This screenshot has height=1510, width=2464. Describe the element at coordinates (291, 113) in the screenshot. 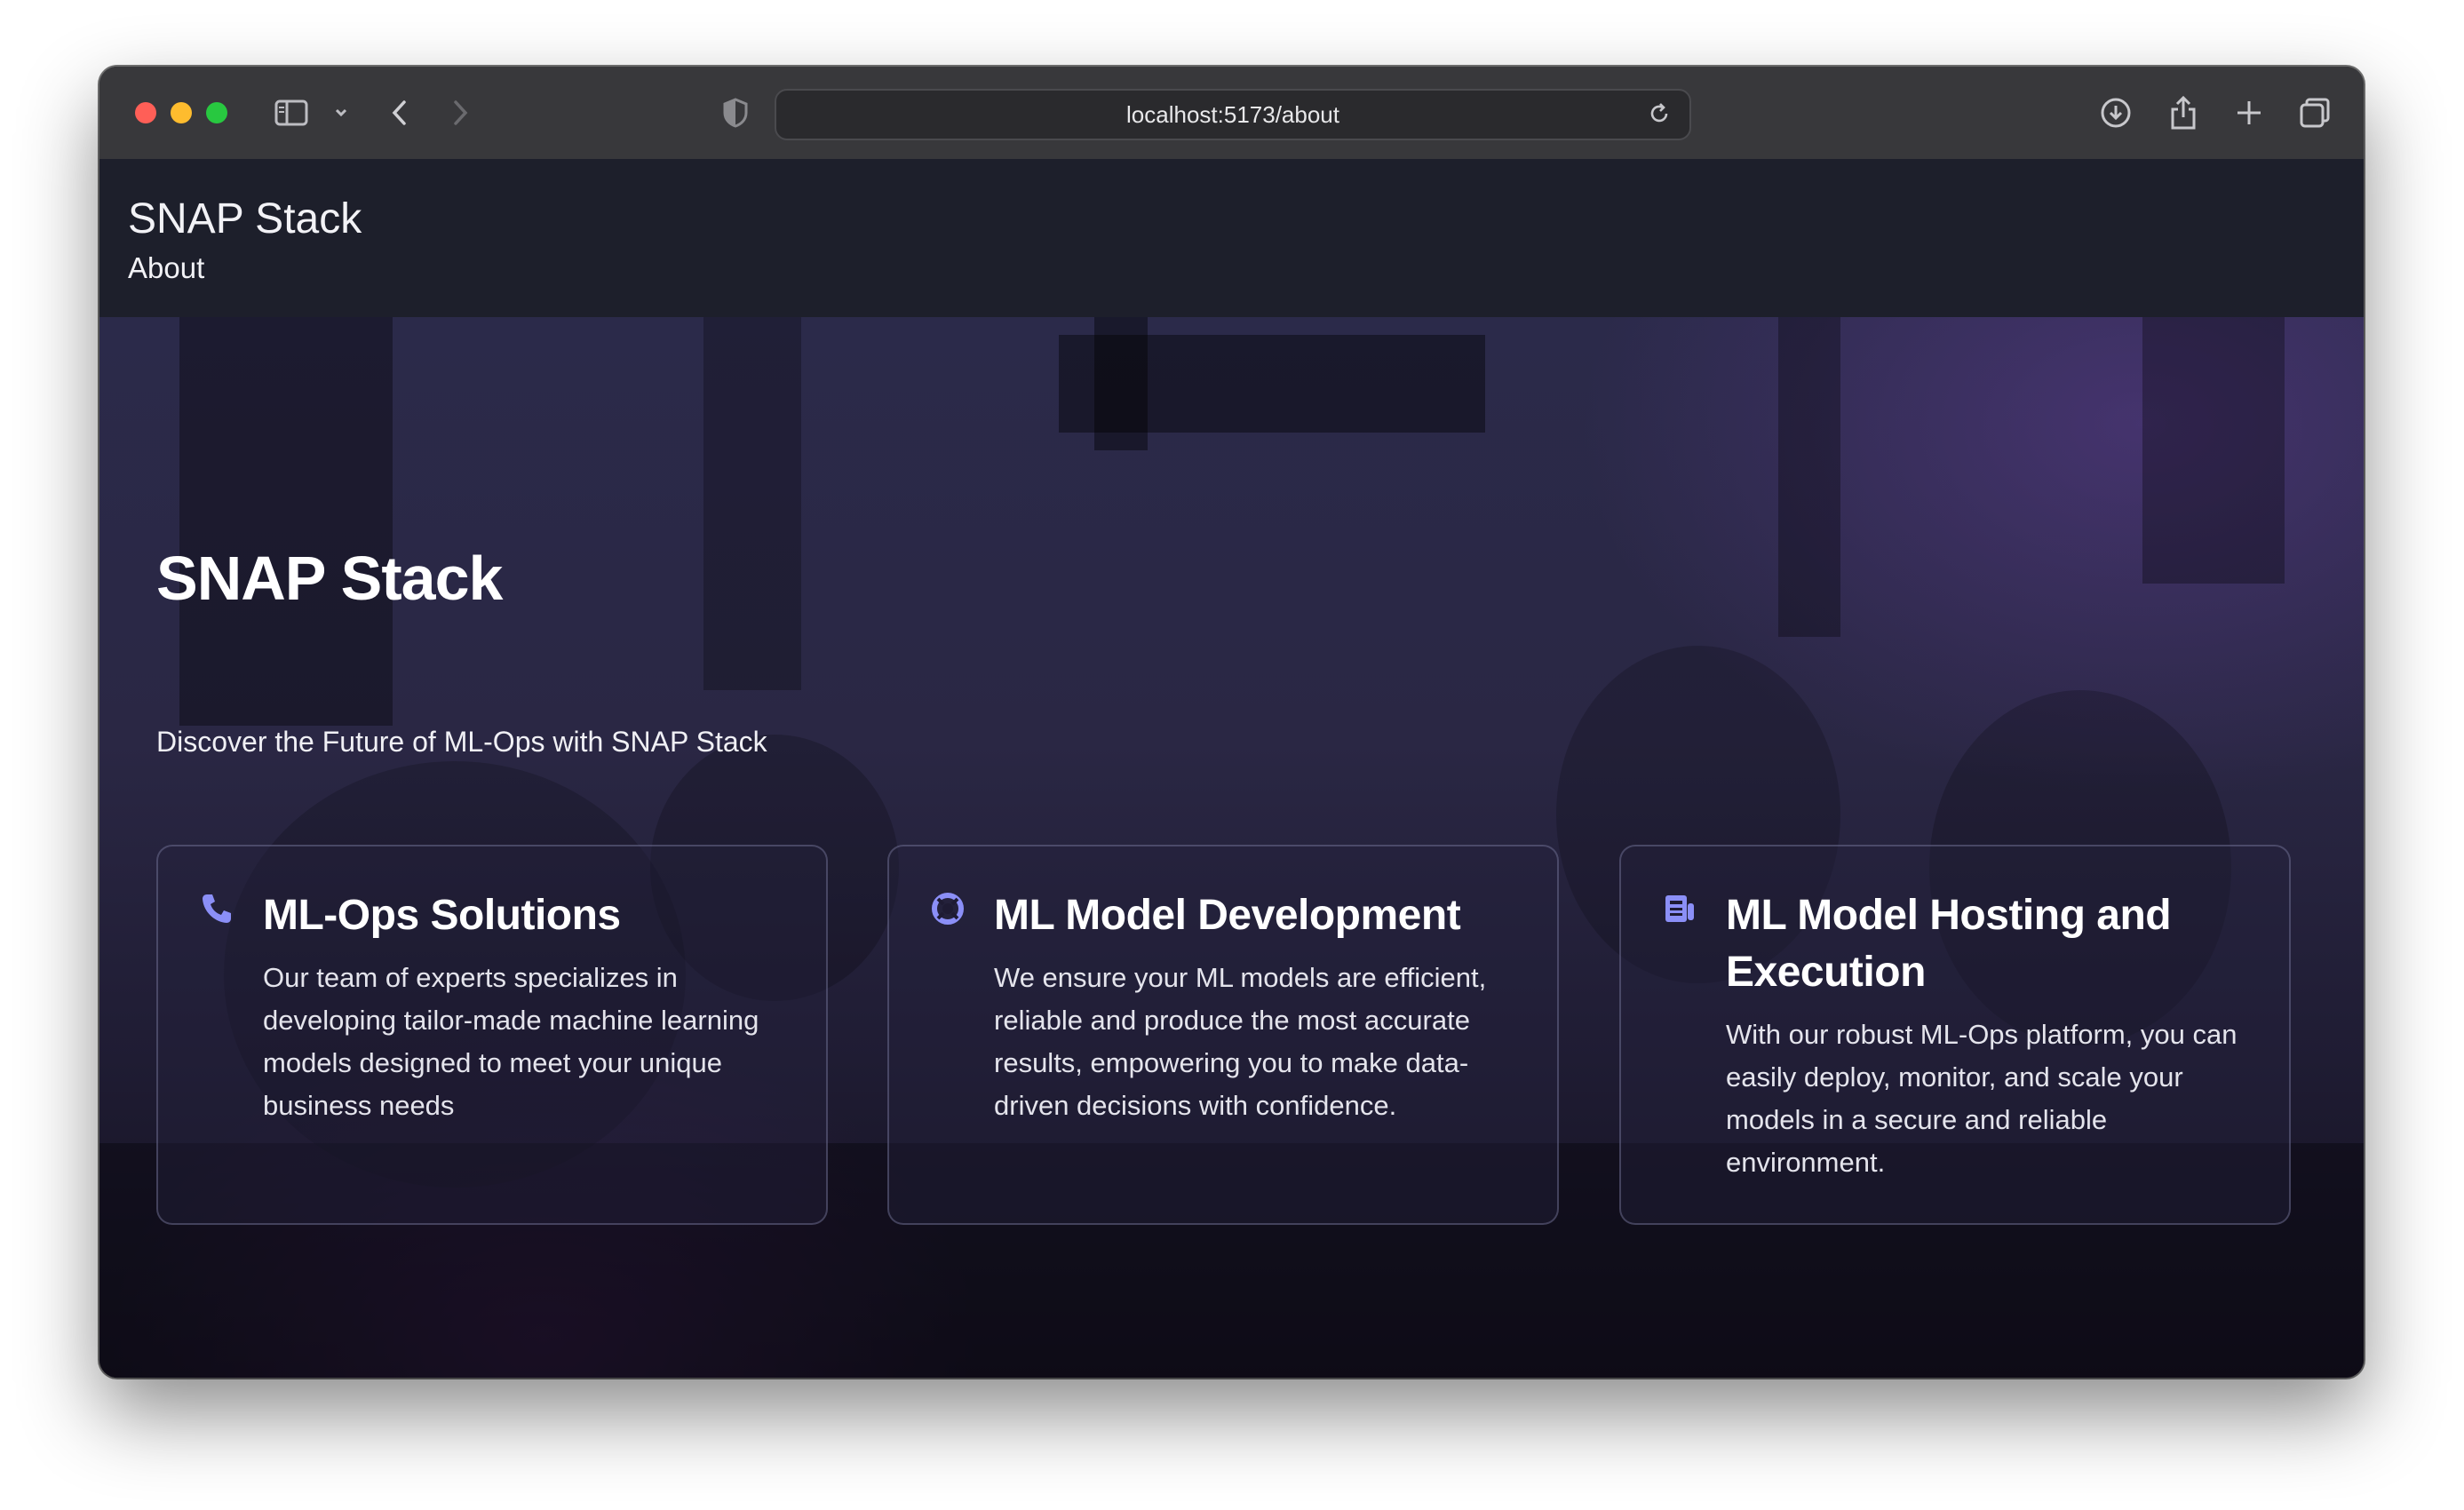

I see `sidebar-icon` at that location.